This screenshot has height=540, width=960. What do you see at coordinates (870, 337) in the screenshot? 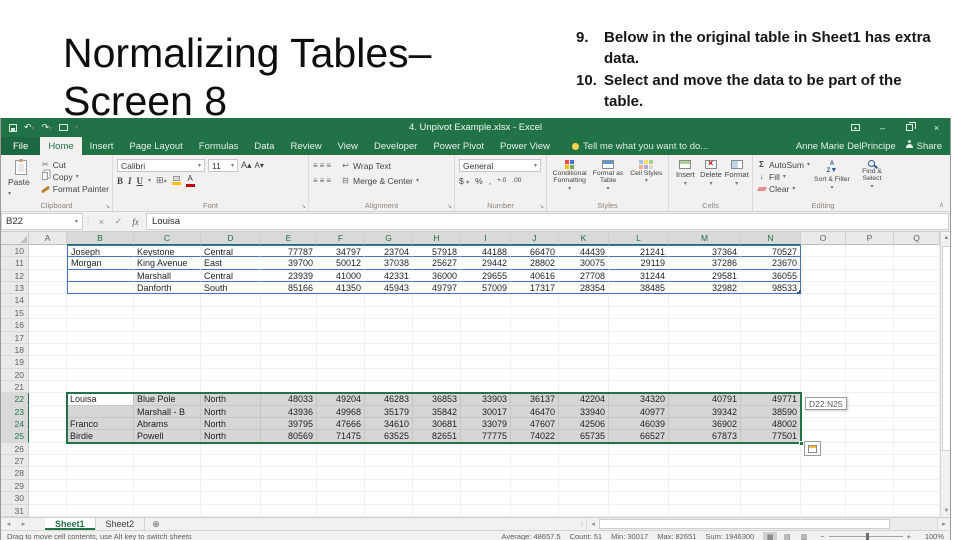
I see `cell-P17` at bounding box center [870, 337].